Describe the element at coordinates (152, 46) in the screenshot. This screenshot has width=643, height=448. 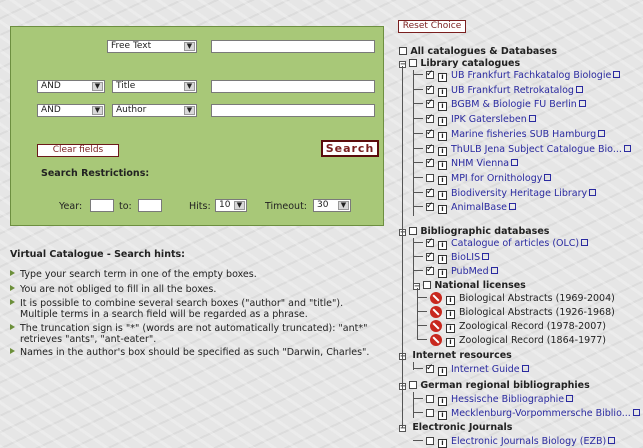
I see `field-select-1: Free Text ▼` at that location.